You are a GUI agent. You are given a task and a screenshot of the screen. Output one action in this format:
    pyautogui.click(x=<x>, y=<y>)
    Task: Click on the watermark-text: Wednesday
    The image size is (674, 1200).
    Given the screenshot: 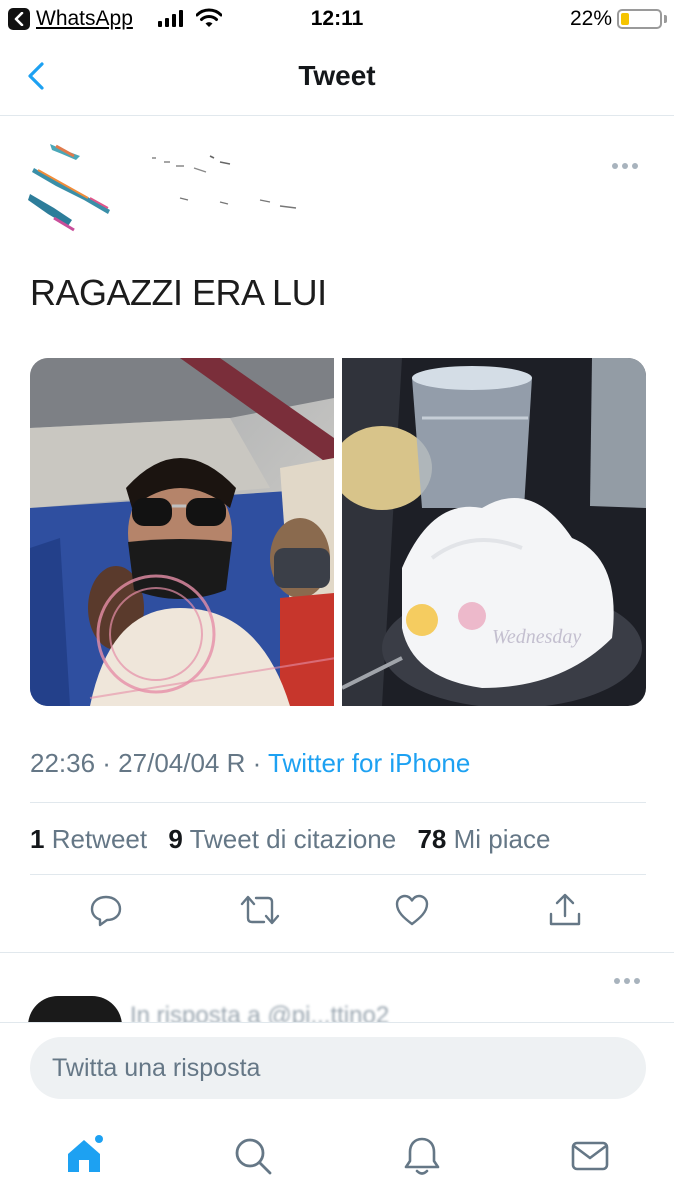 What is the action you would take?
    pyautogui.click(x=536, y=637)
    